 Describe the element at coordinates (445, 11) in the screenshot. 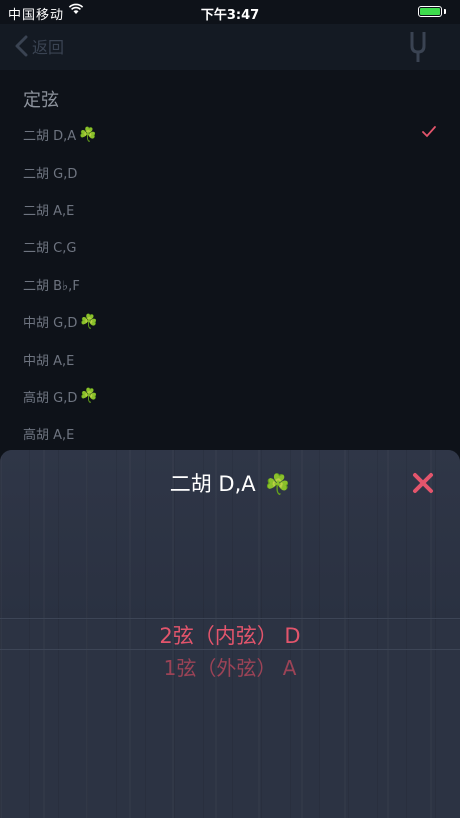

I see `battery-tip` at that location.